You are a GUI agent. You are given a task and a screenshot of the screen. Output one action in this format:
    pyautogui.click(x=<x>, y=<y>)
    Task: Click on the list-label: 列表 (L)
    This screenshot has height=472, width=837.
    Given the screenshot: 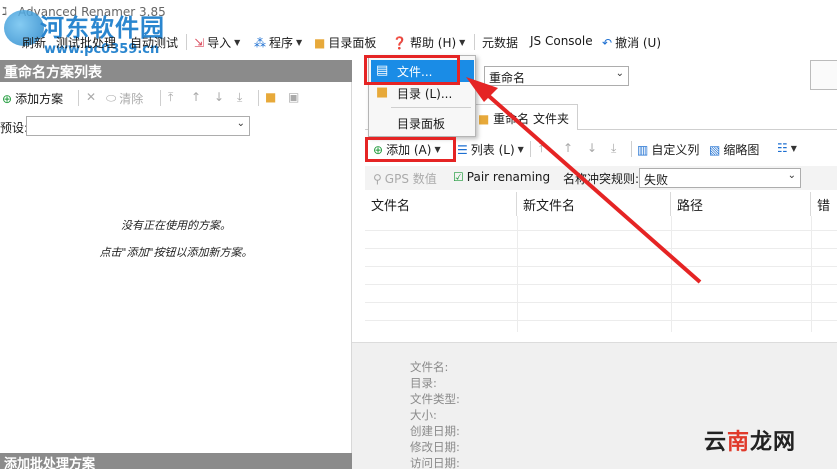 What is the action you would take?
    pyautogui.click(x=492, y=150)
    